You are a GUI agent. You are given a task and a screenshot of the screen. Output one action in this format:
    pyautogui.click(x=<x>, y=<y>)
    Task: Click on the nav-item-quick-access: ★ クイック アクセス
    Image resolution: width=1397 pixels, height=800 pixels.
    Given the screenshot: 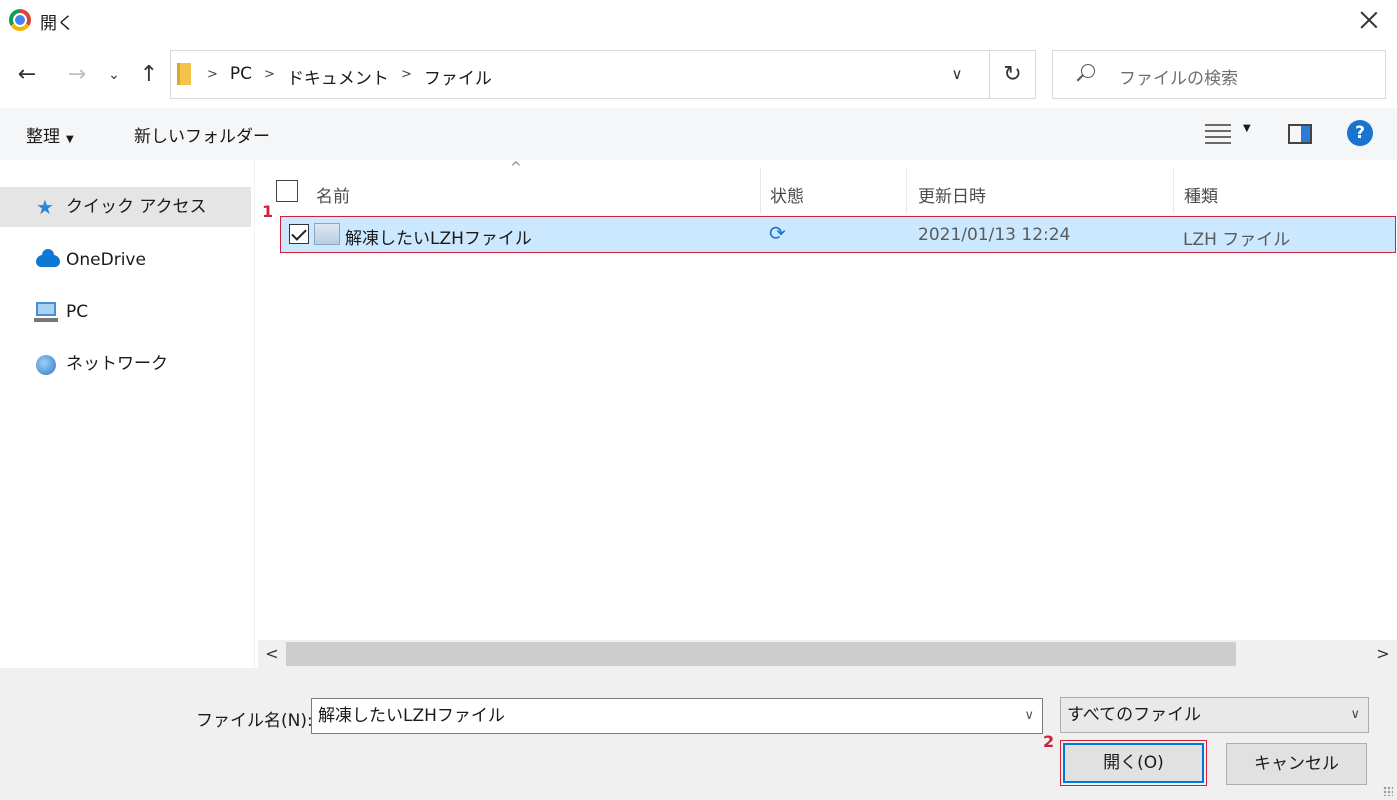 What is the action you would take?
    pyautogui.click(x=125, y=207)
    